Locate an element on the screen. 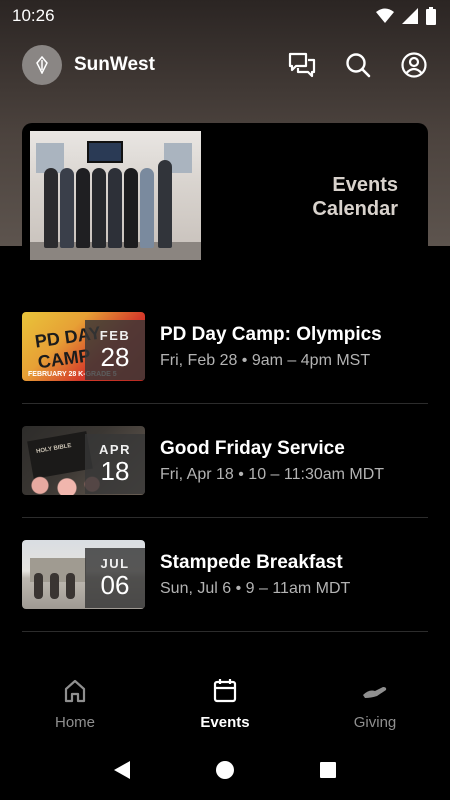  status-time: 10:26 is located at coordinates (33, 15).